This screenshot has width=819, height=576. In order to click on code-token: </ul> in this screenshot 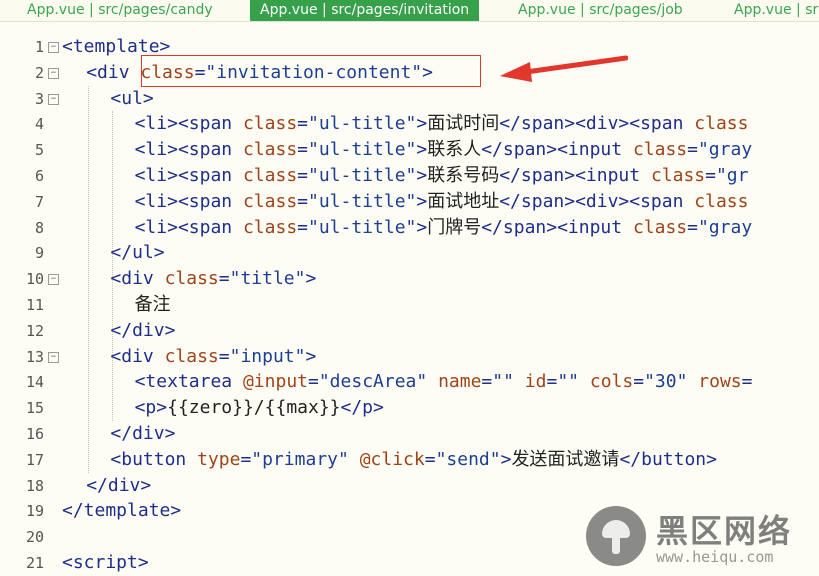, I will do `click(137, 253)`.